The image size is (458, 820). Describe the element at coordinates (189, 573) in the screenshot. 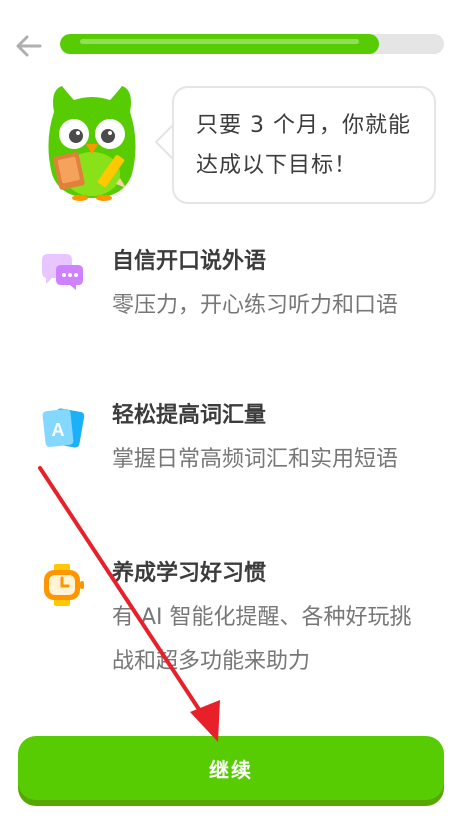

I see `feature-title: 养成学习好习惯` at that location.